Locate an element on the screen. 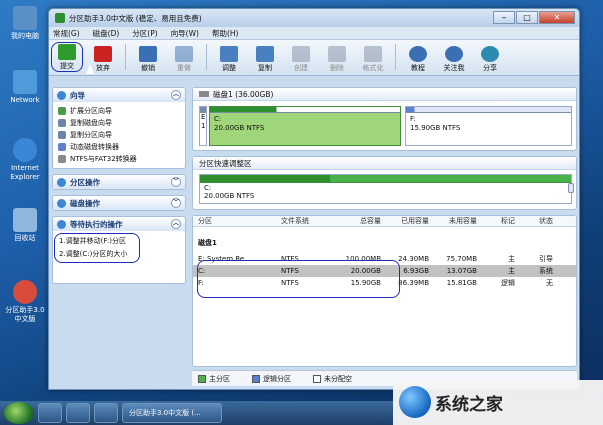  convert-icon is located at coordinates (62, 159).